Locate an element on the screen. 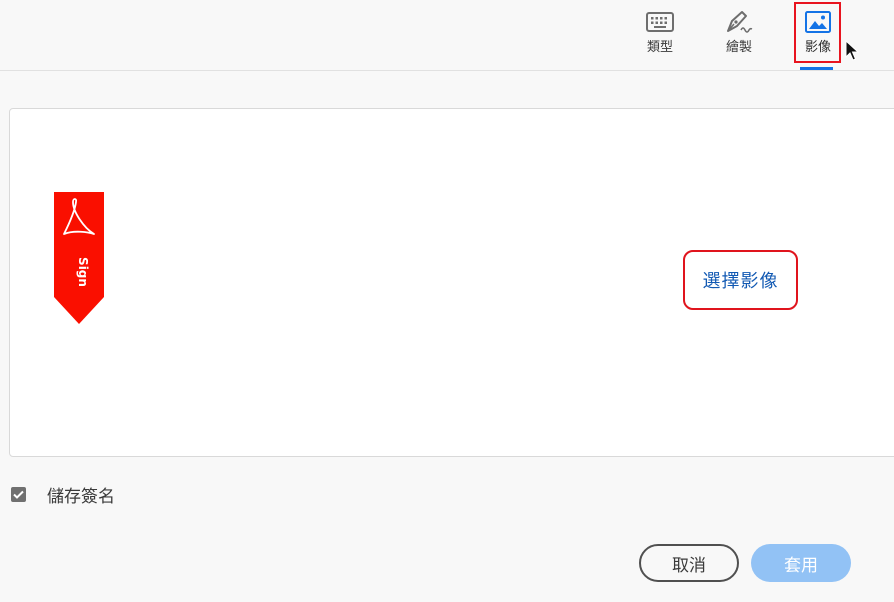  tab-highlight-box is located at coordinates (817, 32).